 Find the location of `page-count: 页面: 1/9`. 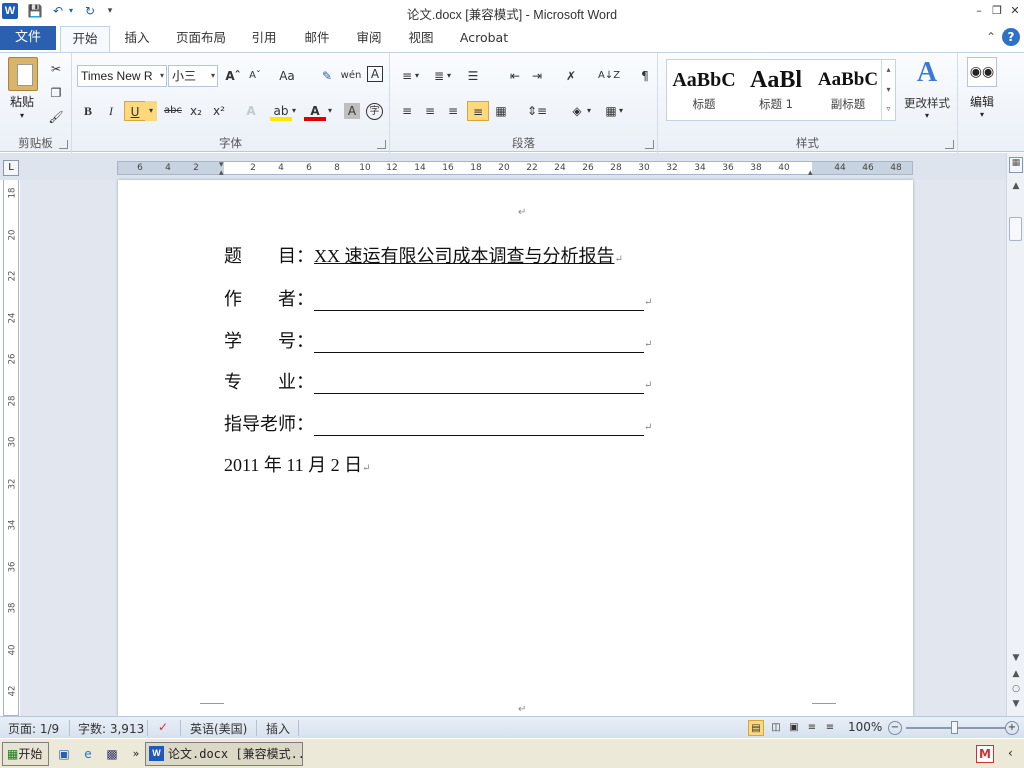

page-count: 页面: 1/9 is located at coordinates (33, 728).